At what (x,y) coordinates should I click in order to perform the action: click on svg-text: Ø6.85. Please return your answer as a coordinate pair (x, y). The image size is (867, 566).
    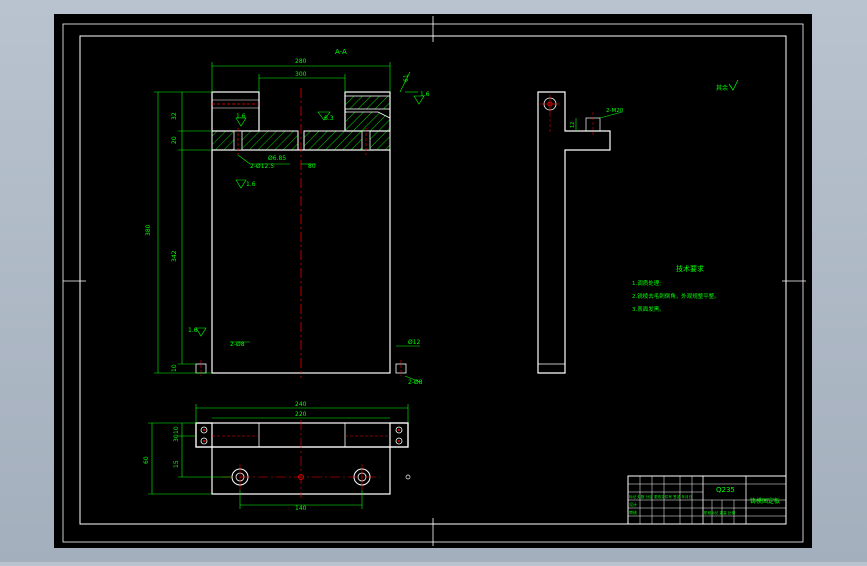
    Looking at the image, I should click on (277, 158).